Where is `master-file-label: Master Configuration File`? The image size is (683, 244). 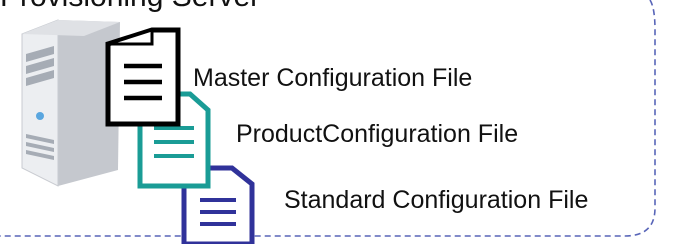 master-file-label: Master Configuration File is located at coordinates (333, 78).